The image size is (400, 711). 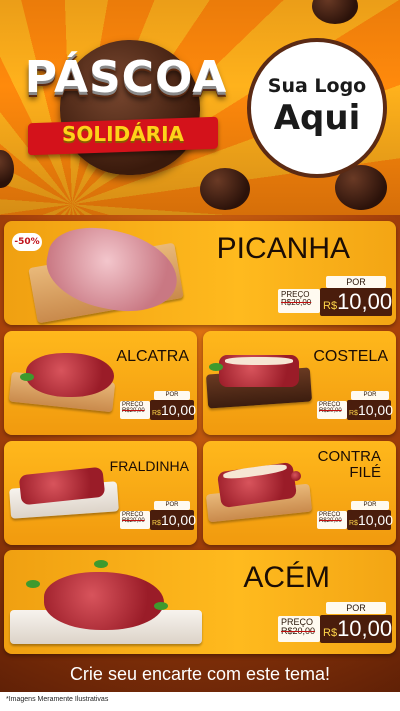 What do you see at coordinates (317, 86) in the screenshot?
I see `logo-text-line1: Sua Logo` at bounding box center [317, 86].